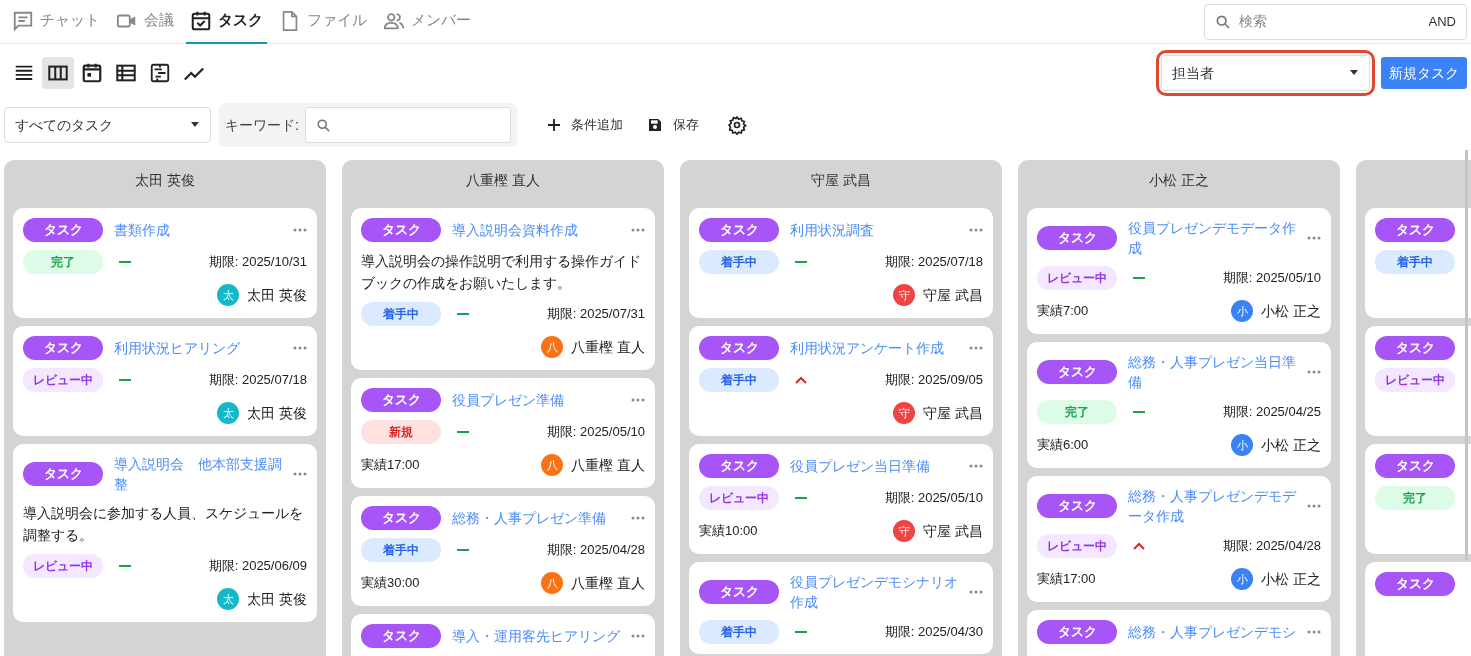 The width and height of the screenshot is (1471, 656). Describe the element at coordinates (874, 592) in the screenshot. I see `task-title-link: 役員プレゼンデモシナリオ作成` at that location.